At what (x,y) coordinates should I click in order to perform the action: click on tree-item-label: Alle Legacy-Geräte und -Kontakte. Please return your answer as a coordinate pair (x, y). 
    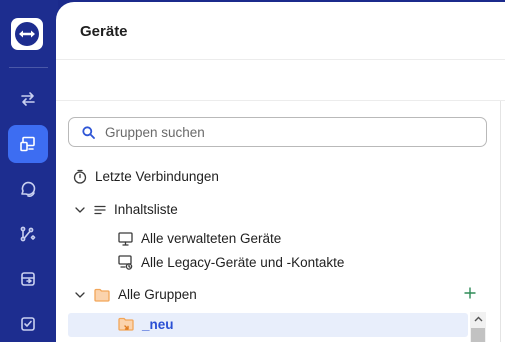
    Looking at the image, I should click on (243, 262).